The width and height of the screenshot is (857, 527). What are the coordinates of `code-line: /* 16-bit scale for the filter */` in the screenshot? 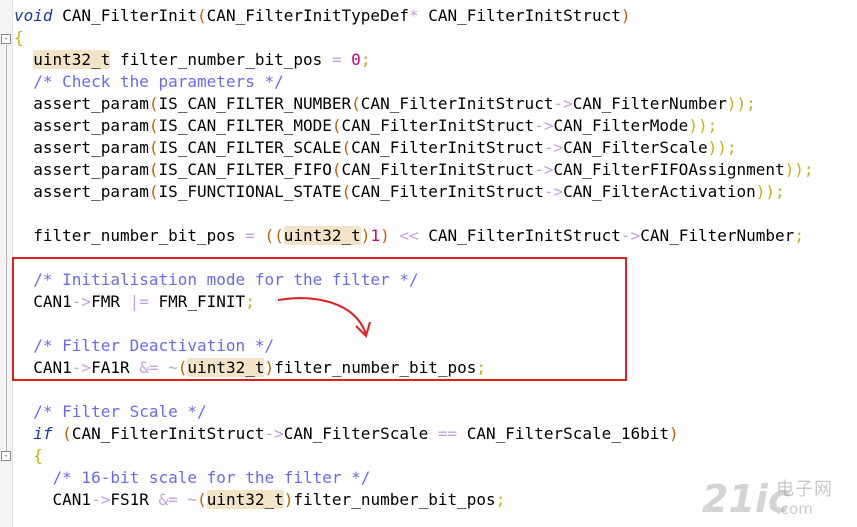 It's located at (192, 478).